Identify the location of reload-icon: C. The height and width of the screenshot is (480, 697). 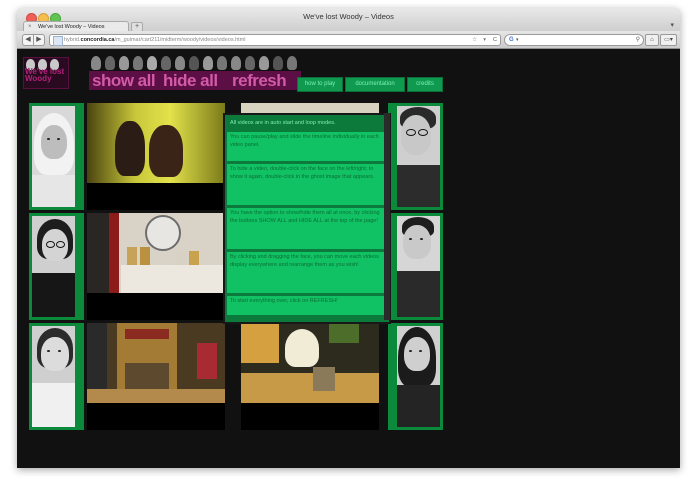
(495, 40).